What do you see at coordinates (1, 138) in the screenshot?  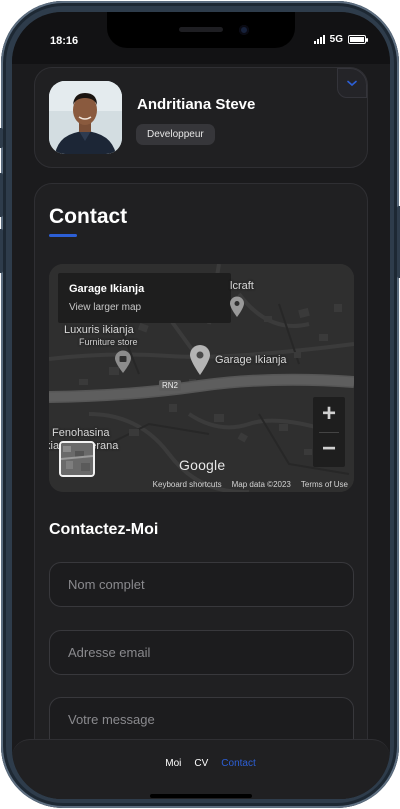 I see `side-button` at bounding box center [1, 138].